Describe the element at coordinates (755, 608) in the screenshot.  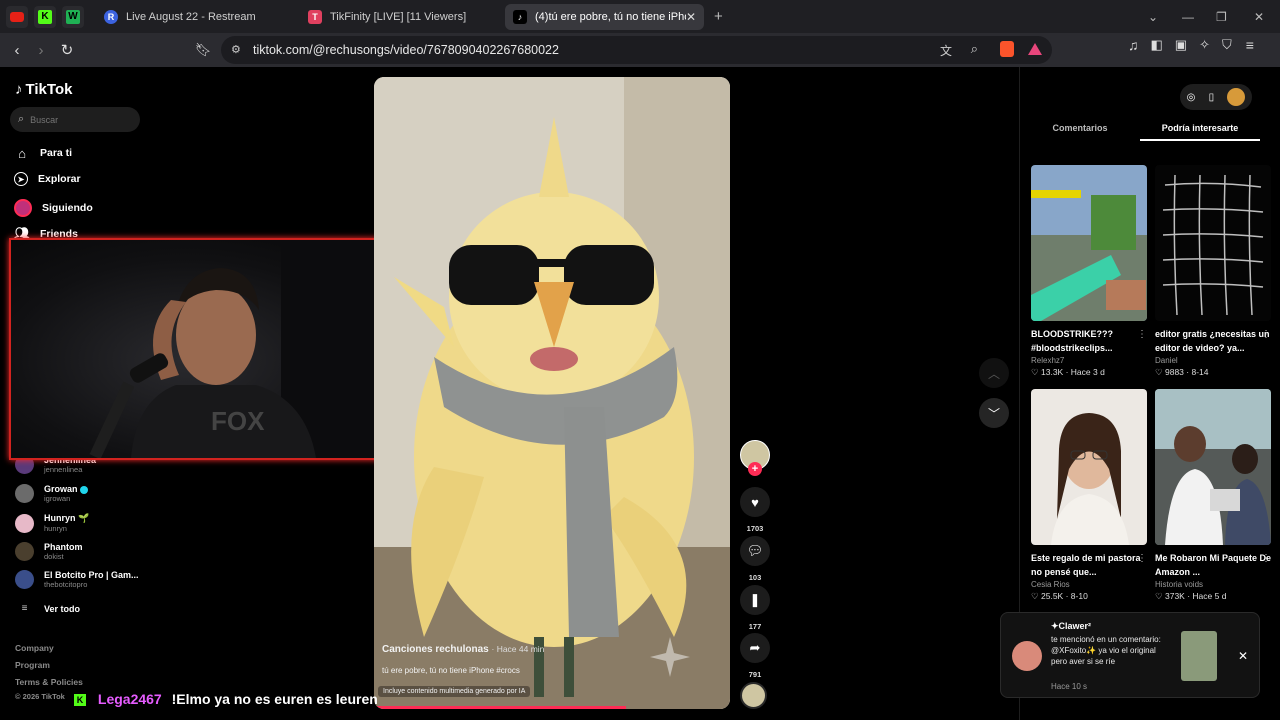
I see `save-button: ❚ 177` at that location.